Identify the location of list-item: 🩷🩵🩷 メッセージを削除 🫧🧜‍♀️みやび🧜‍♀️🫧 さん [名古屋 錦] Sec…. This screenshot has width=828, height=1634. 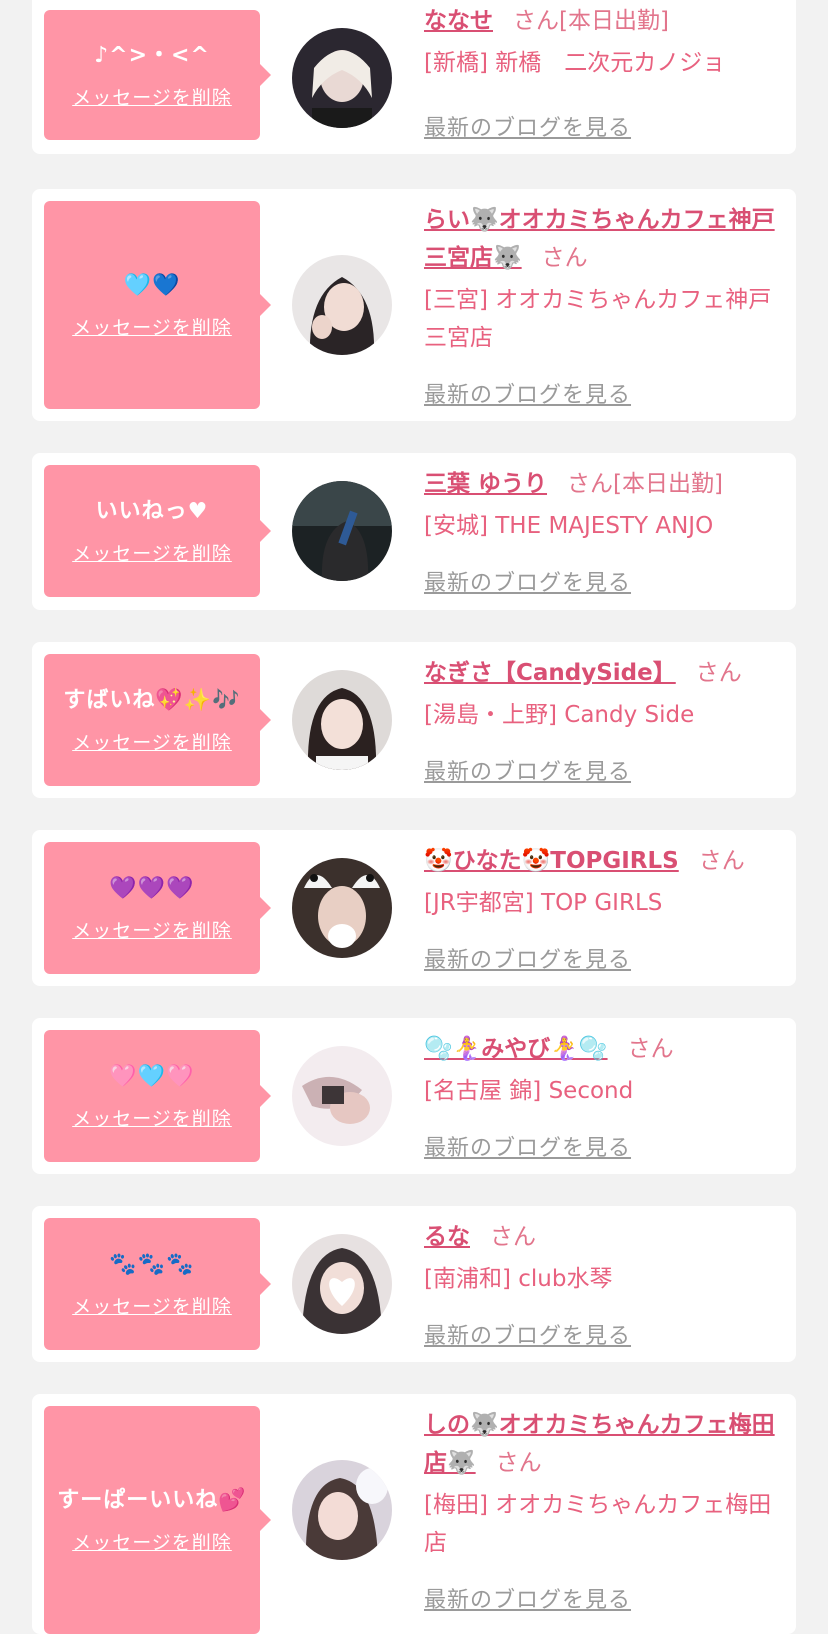
(414, 1096).